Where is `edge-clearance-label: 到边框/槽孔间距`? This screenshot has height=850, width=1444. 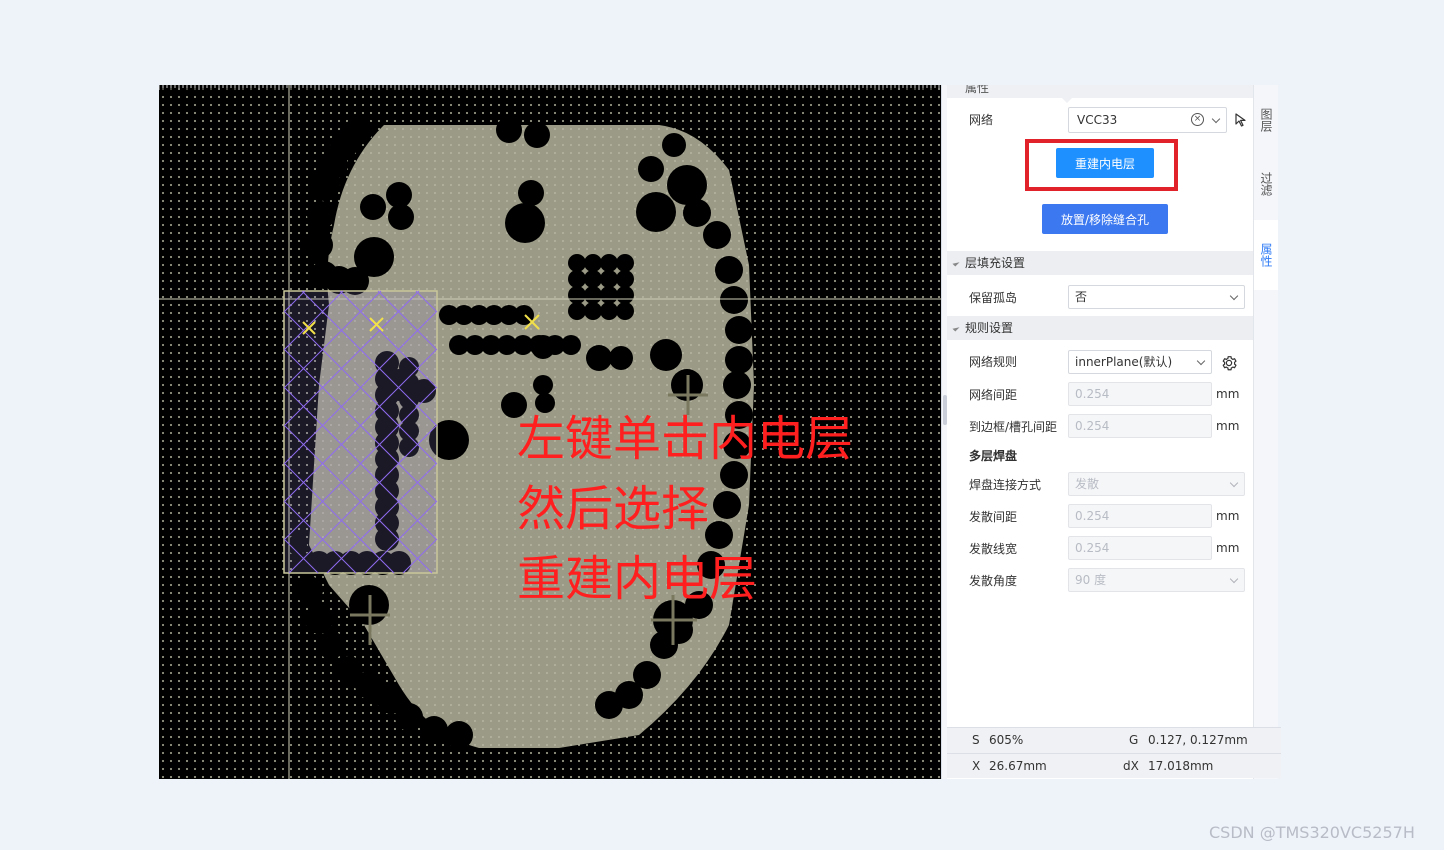
edge-clearance-label: 到边框/槽孔间距 is located at coordinates (1013, 427).